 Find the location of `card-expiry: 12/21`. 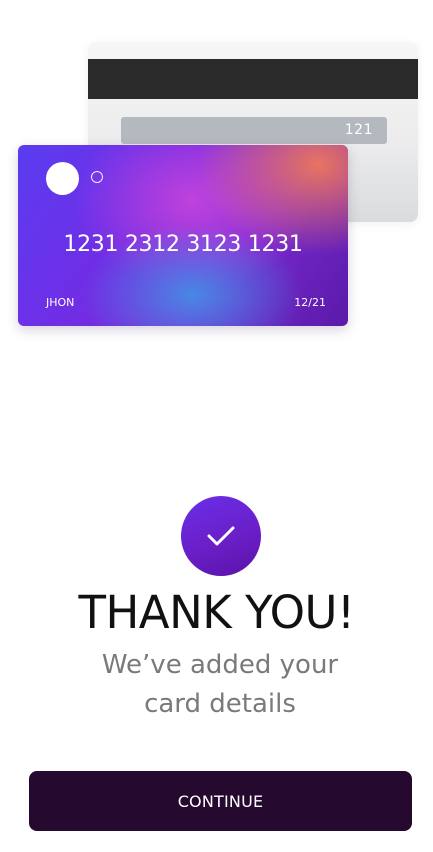

card-expiry: 12/21 is located at coordinates (310, 302).